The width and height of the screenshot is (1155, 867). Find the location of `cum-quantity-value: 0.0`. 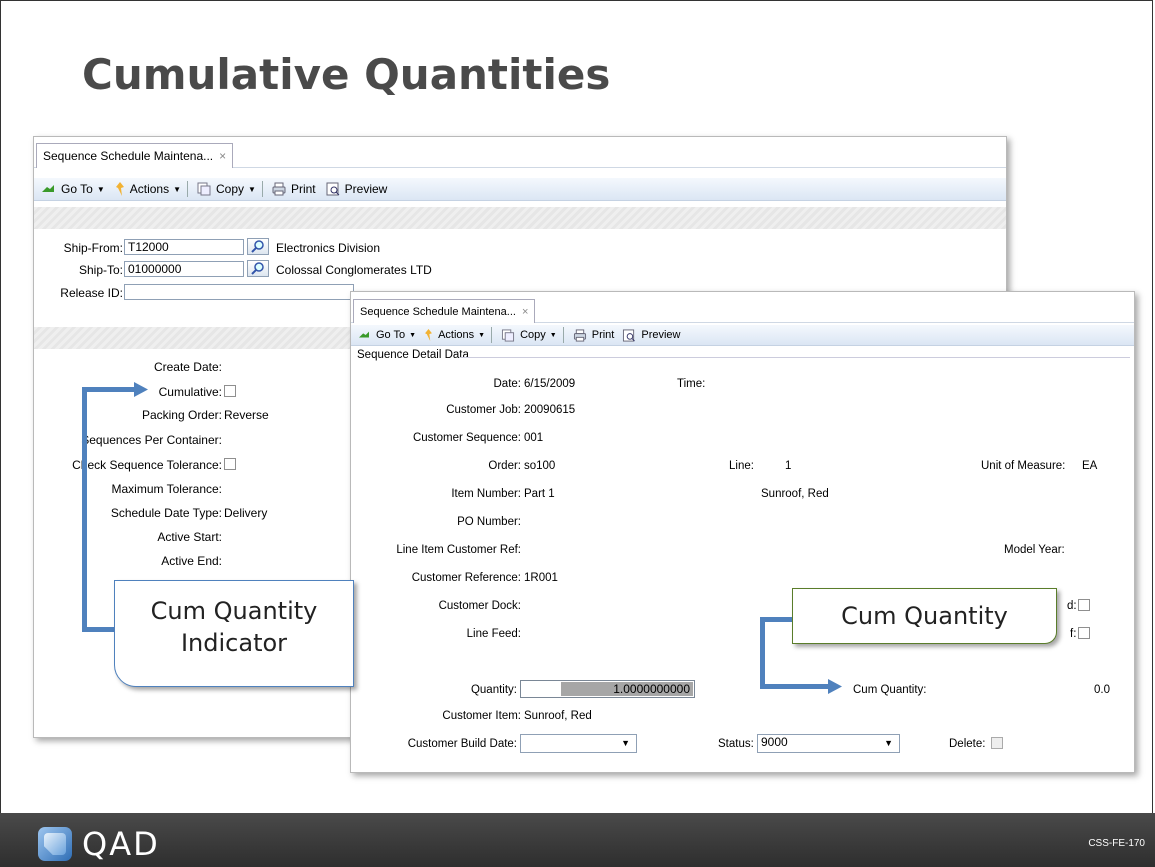

cum-quantity-value: 0.0 is located at coordinates (1102, 690).